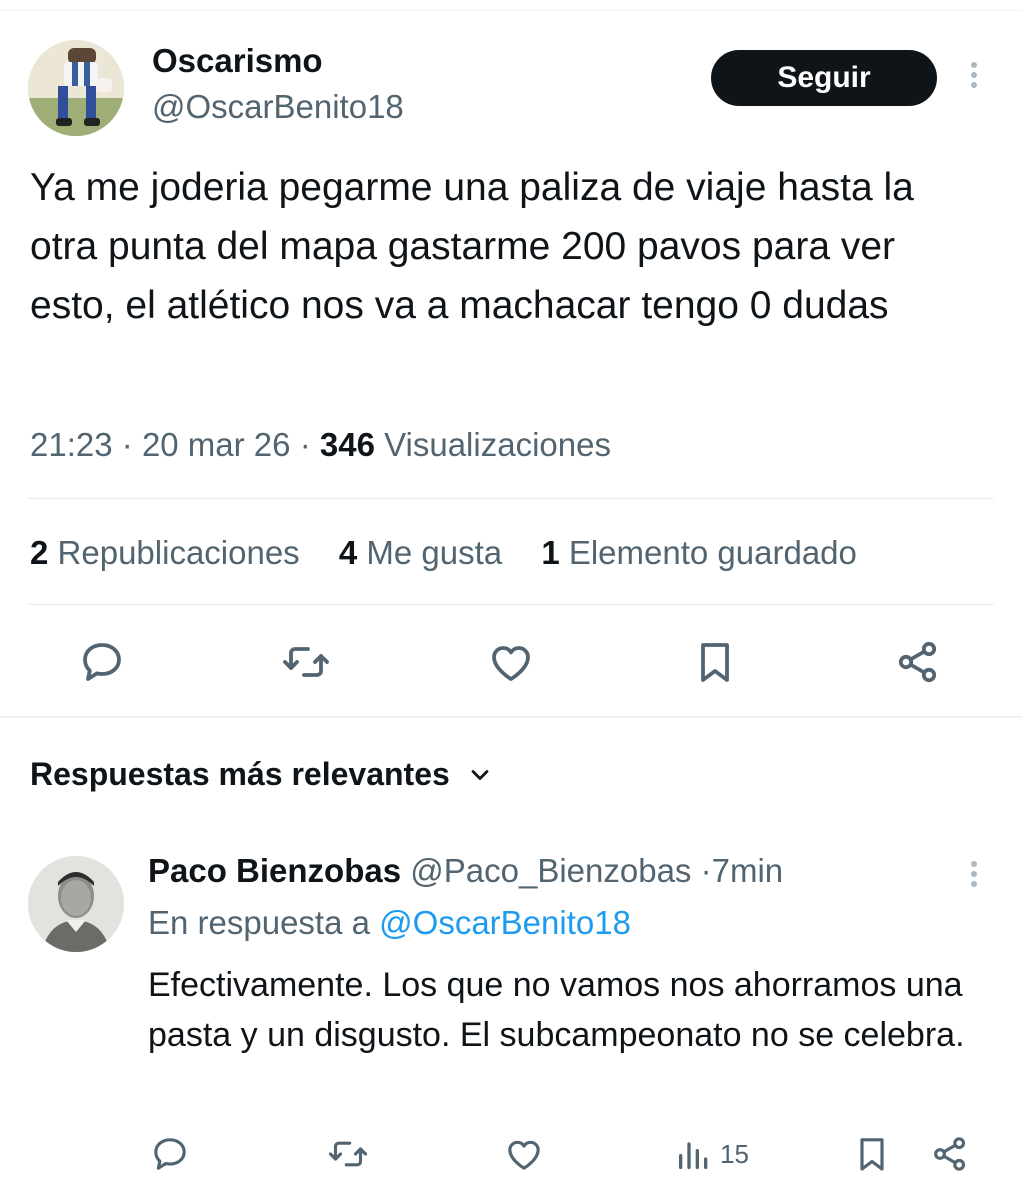 Image resolution: width=1022 pixels, height=1200 pixels. Describe the element at coordinates (715, 662) in the screenshot. I see `bookmark-icon` at that location.